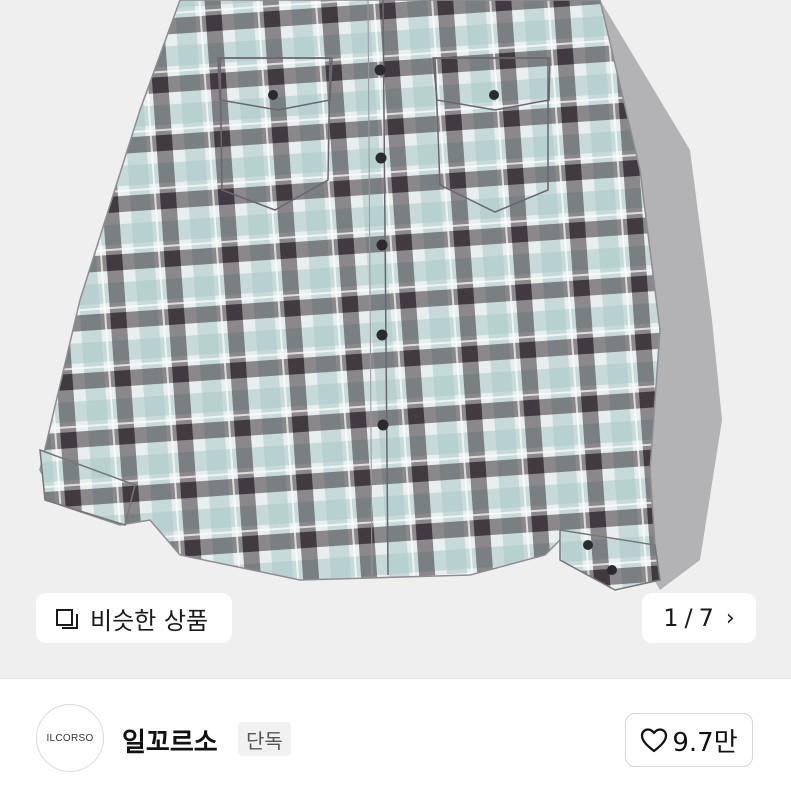 The height and width of the screenshot is (791, 791). Describe the element at coordinates (706, 618) in the screenshot. I see `total-image-count: 7` at that location.